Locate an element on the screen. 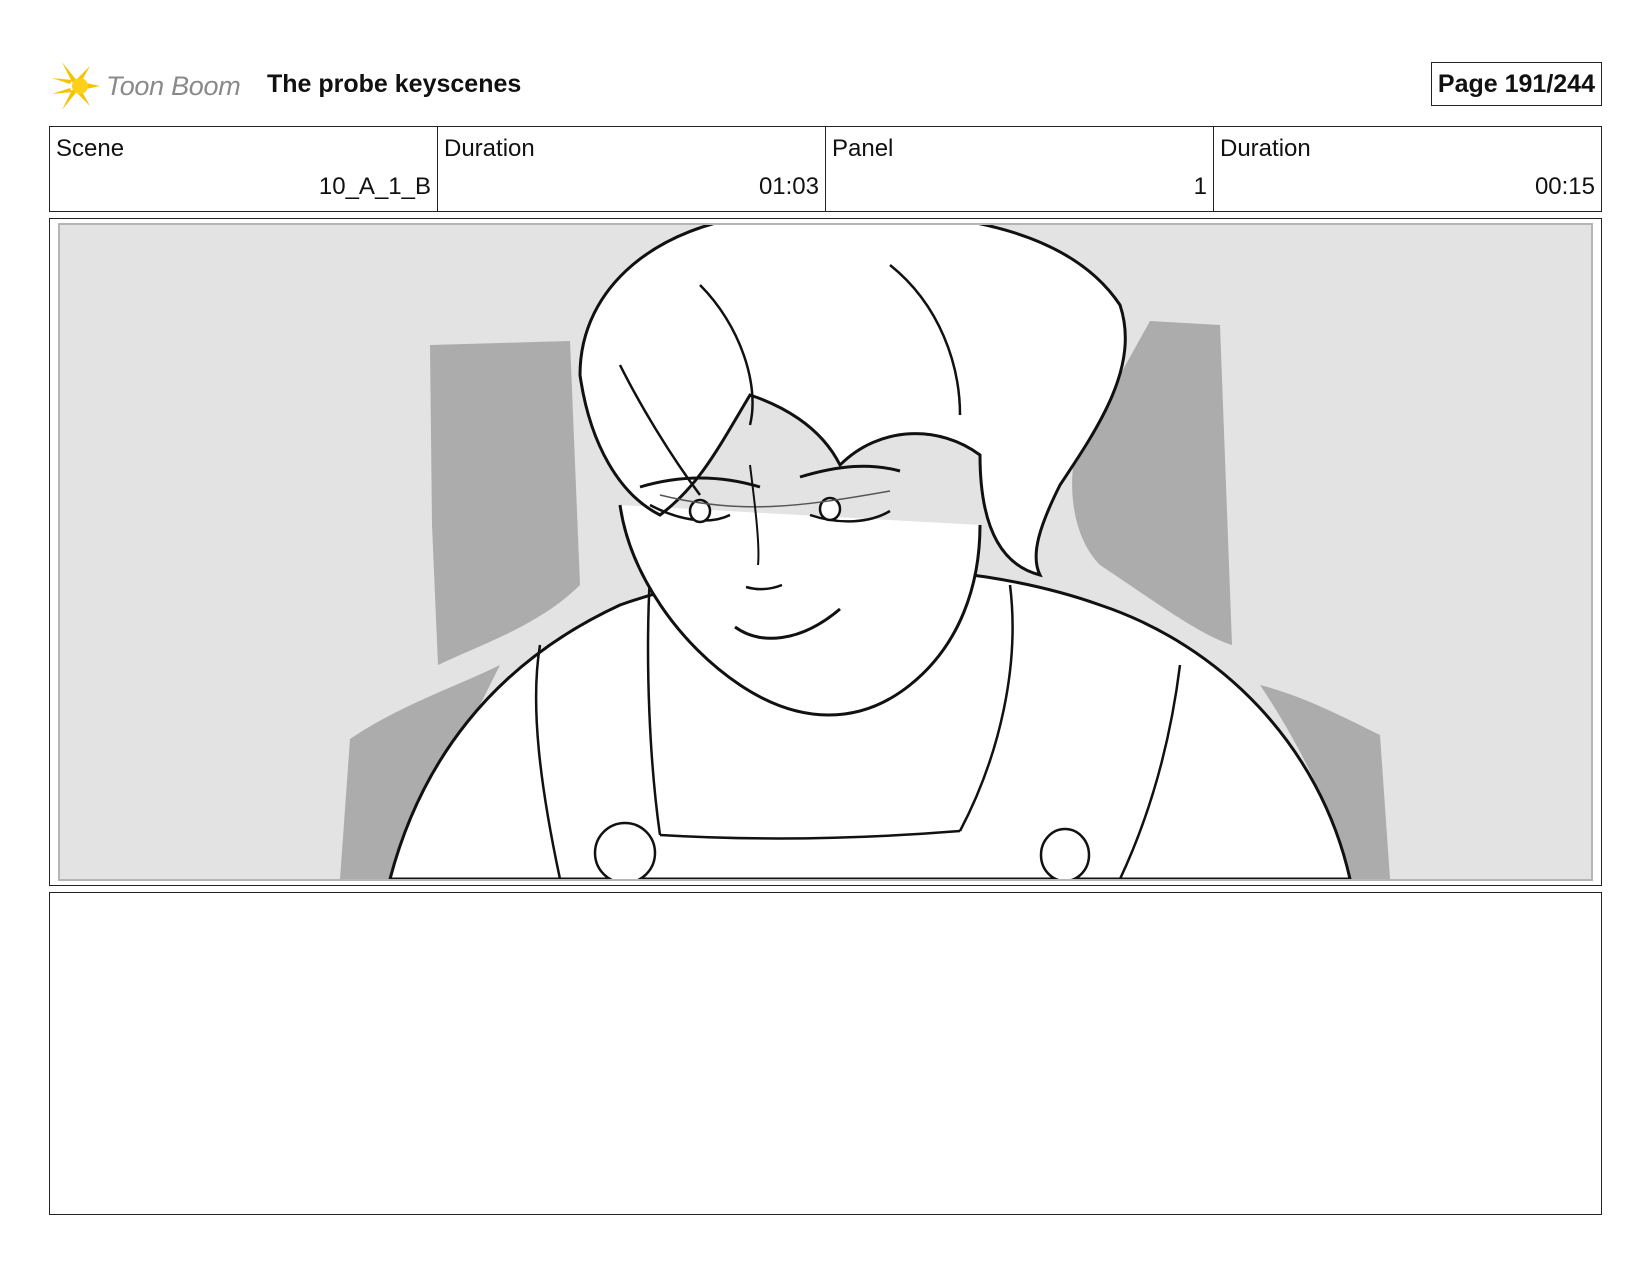 This screenshot has height=1284, width=1650. document-title: The probe keyscenes is located at coordinates (394, 84).